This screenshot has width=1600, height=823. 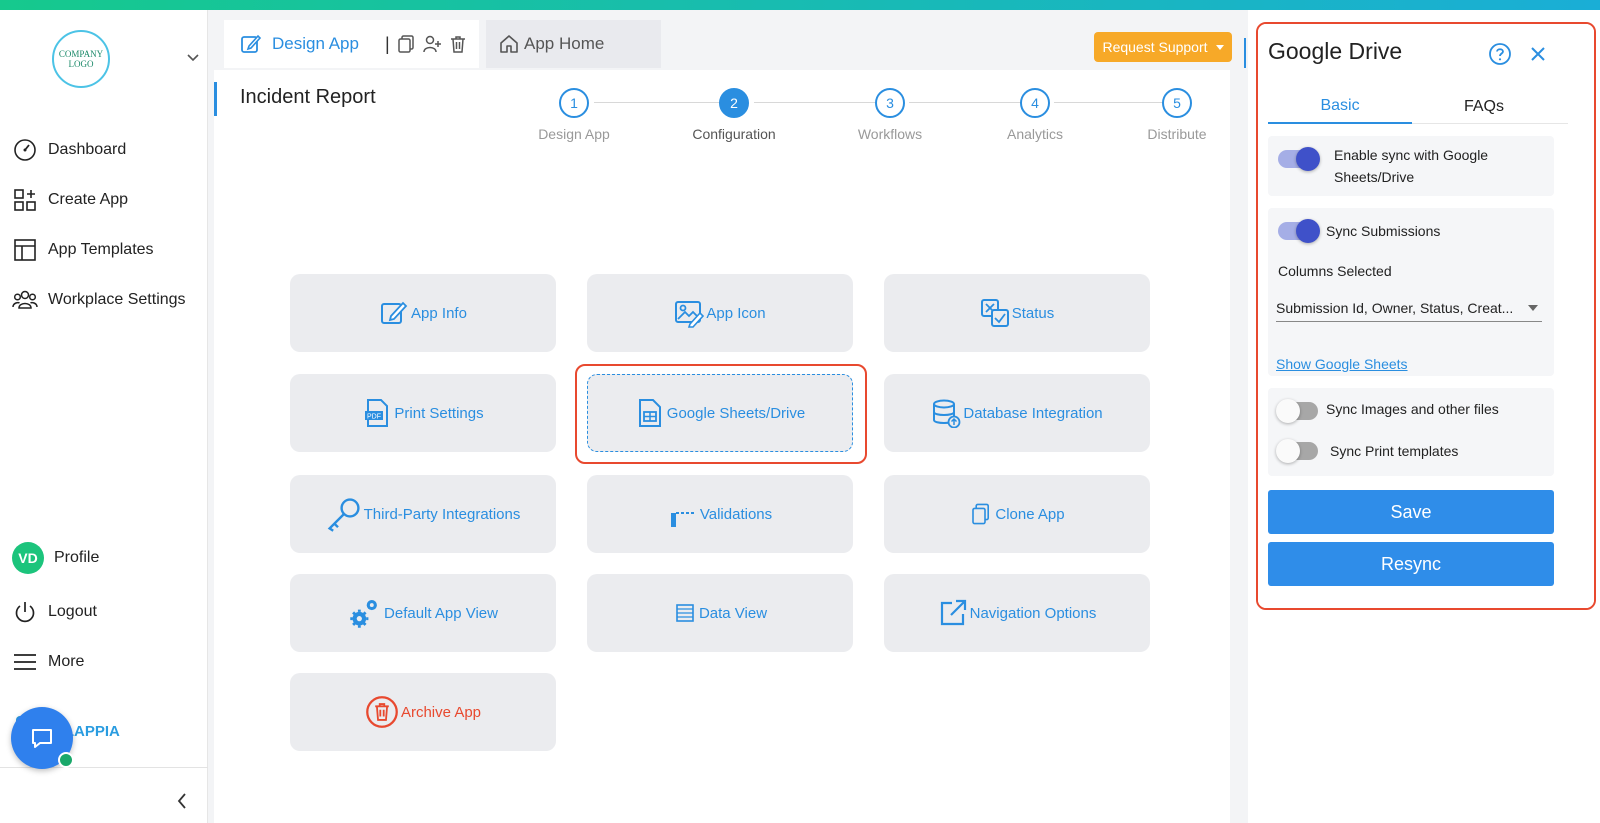 I want to click on step-number: 2, so click(x=734, y=103).